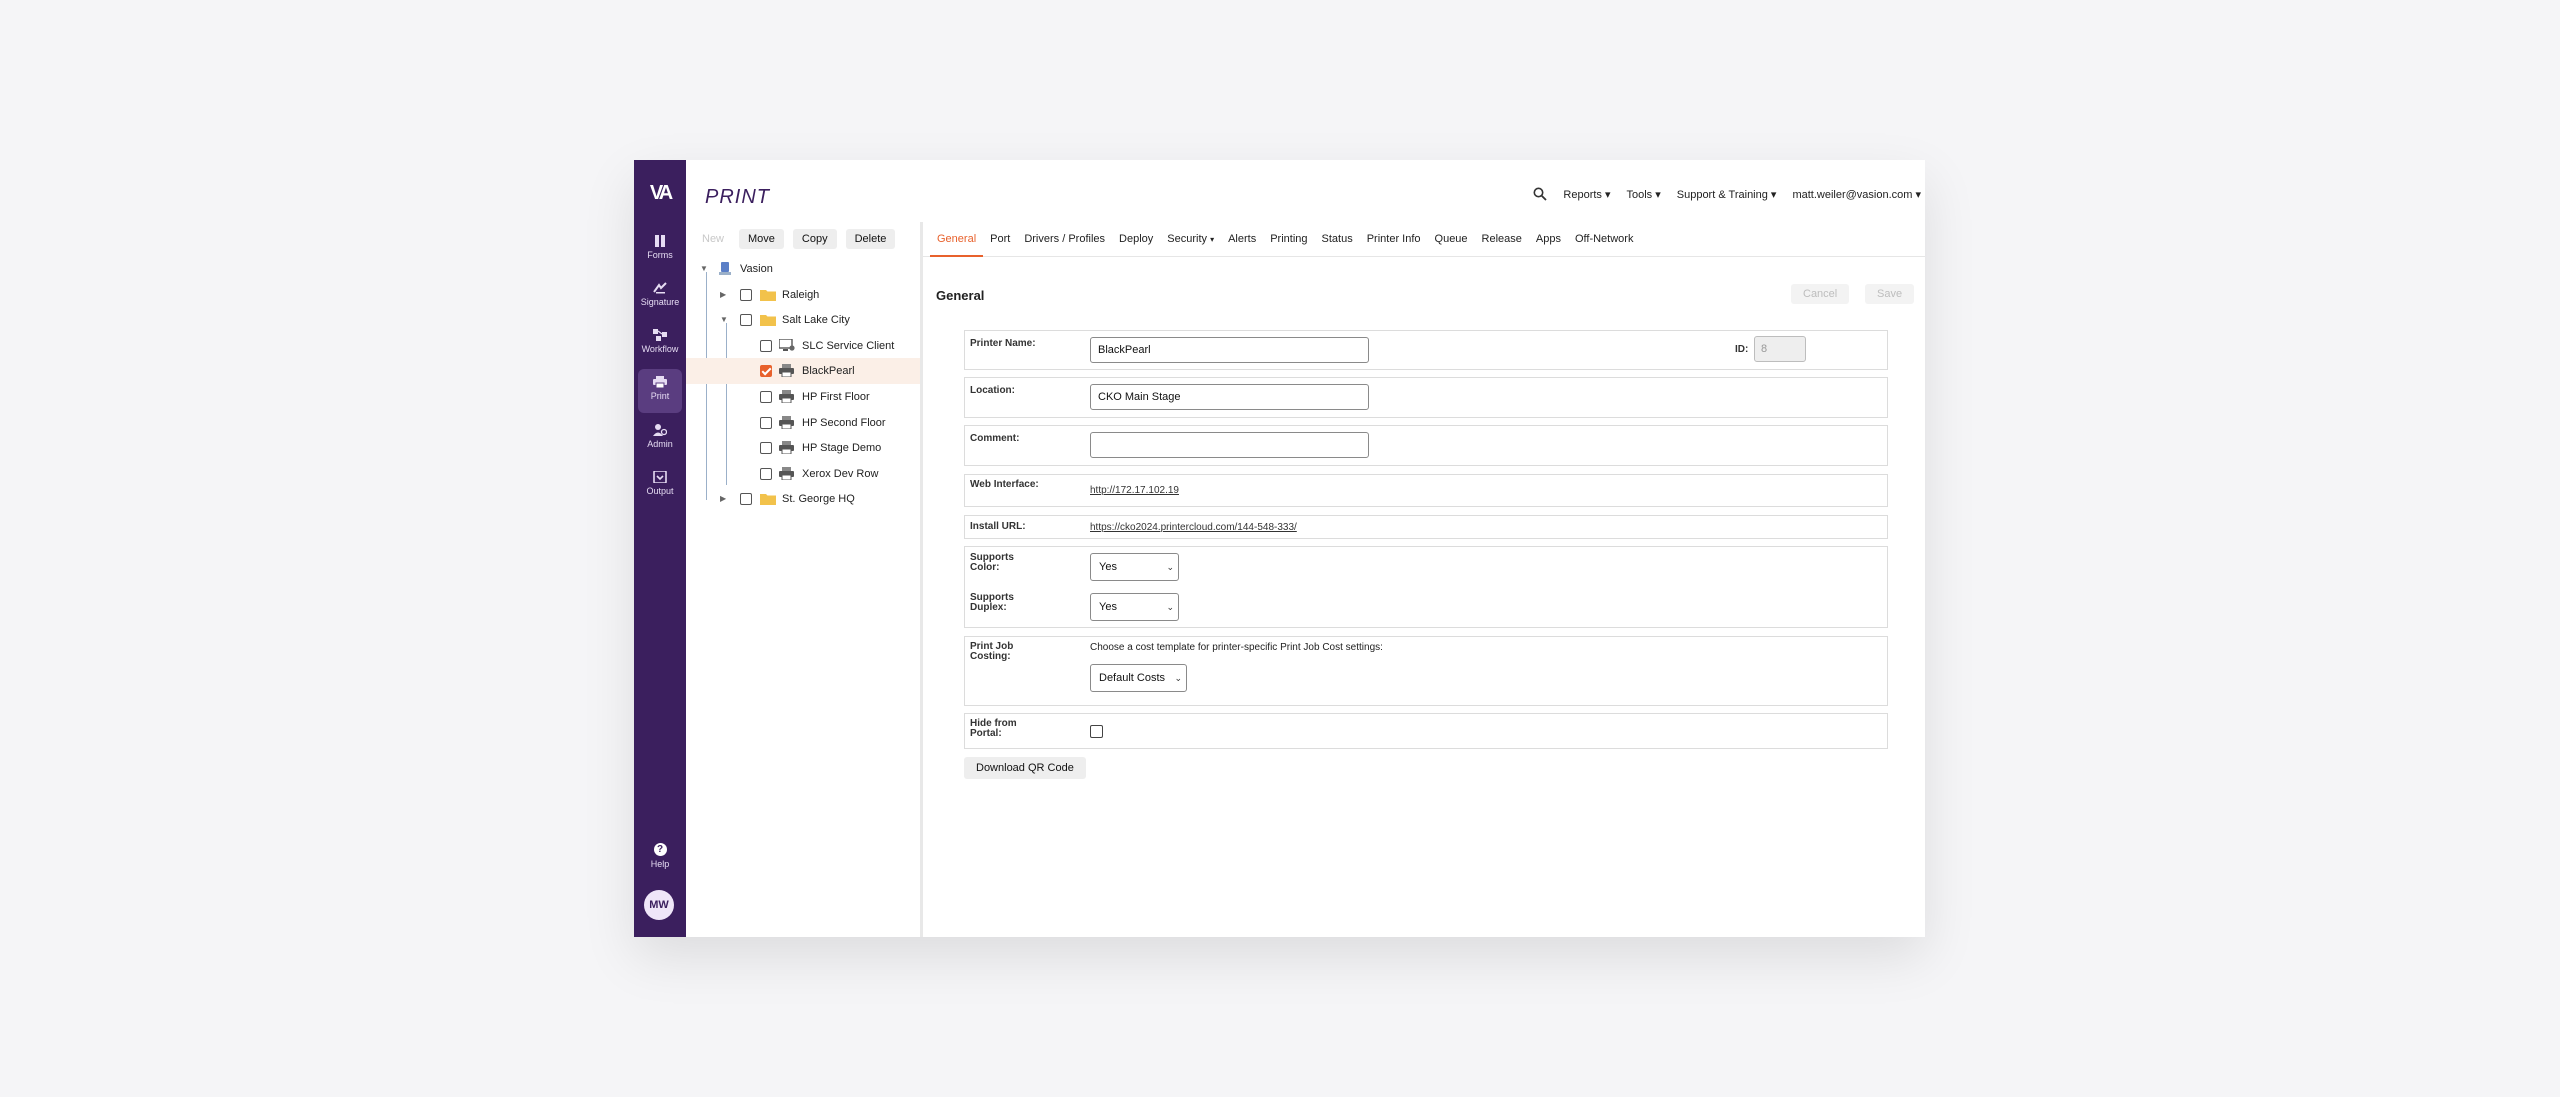 The image size is (2560, 1097). I want to click on tab-off-network: Off-Network, so click(1604, 239).